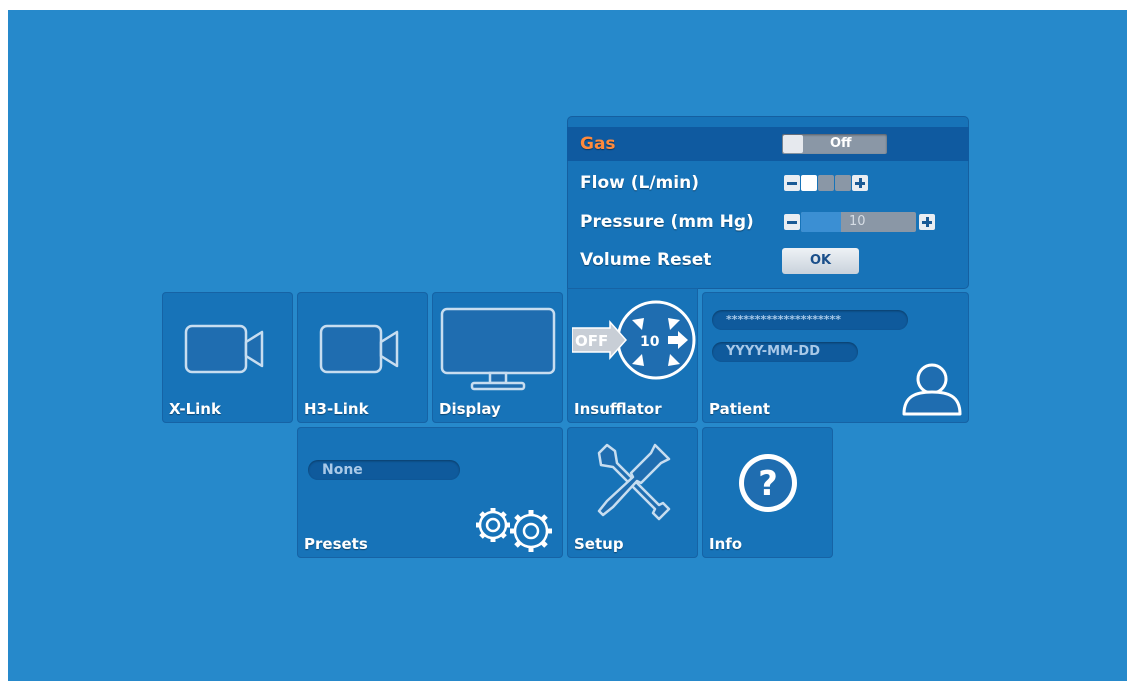 The image size is (1135, 681). I want to click on flow-label: Flow (L/min), so click(639, 183).